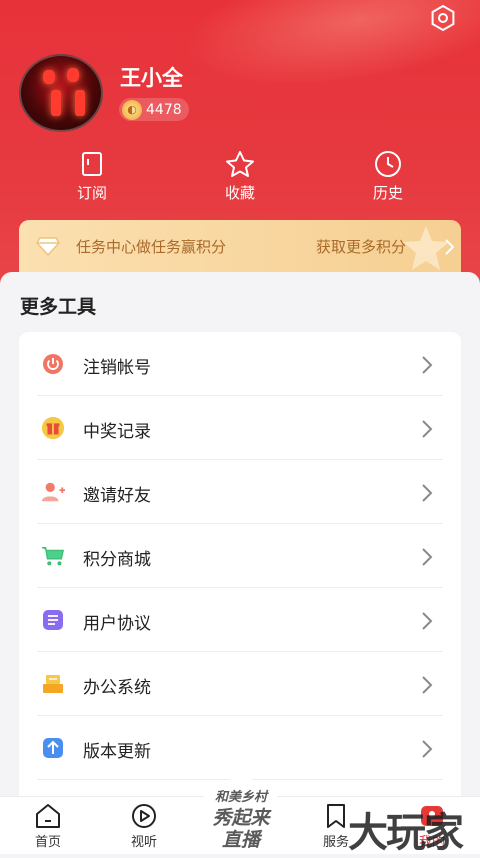 The height and width of the screenshot is (858, 480). Describe the element at coordinates (117, 496) in the screenshot. I see `tool-label: 邀请好友` at that location.